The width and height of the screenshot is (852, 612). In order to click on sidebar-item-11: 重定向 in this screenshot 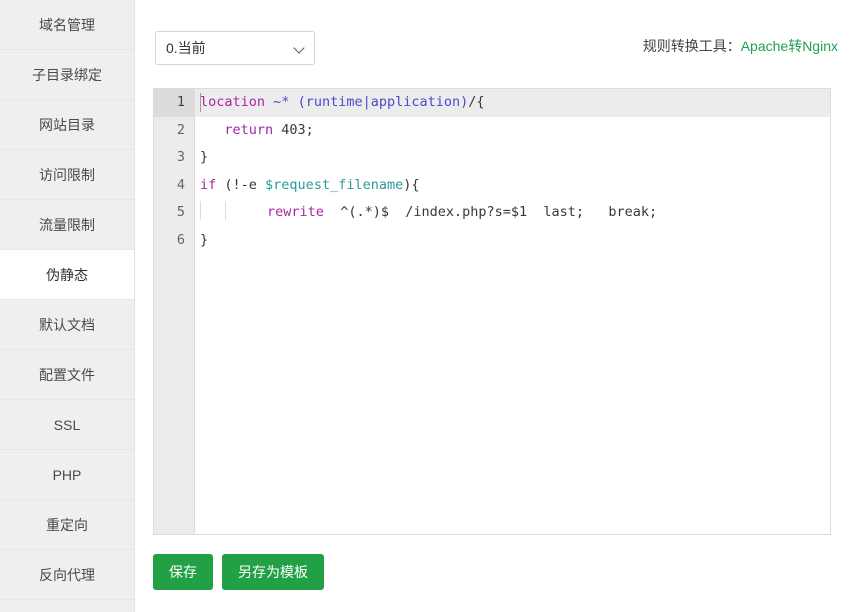, I will do `click(67, 525)`.